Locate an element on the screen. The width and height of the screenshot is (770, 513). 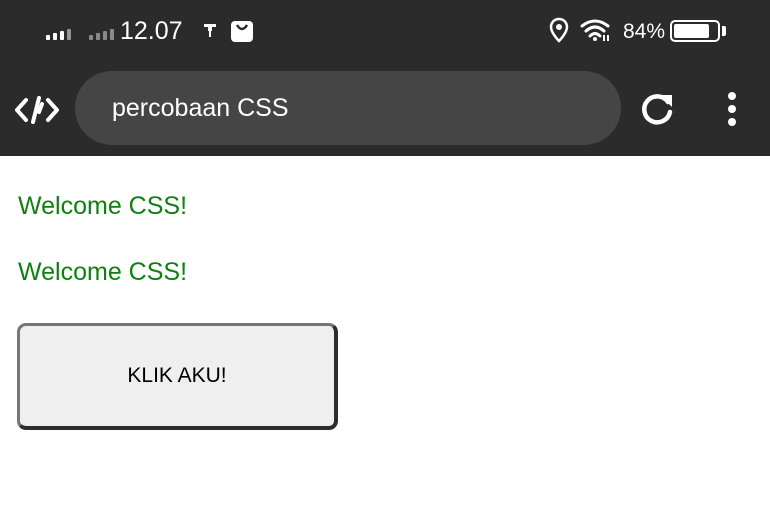
wifi-icon is located at coordinates (595, 30).